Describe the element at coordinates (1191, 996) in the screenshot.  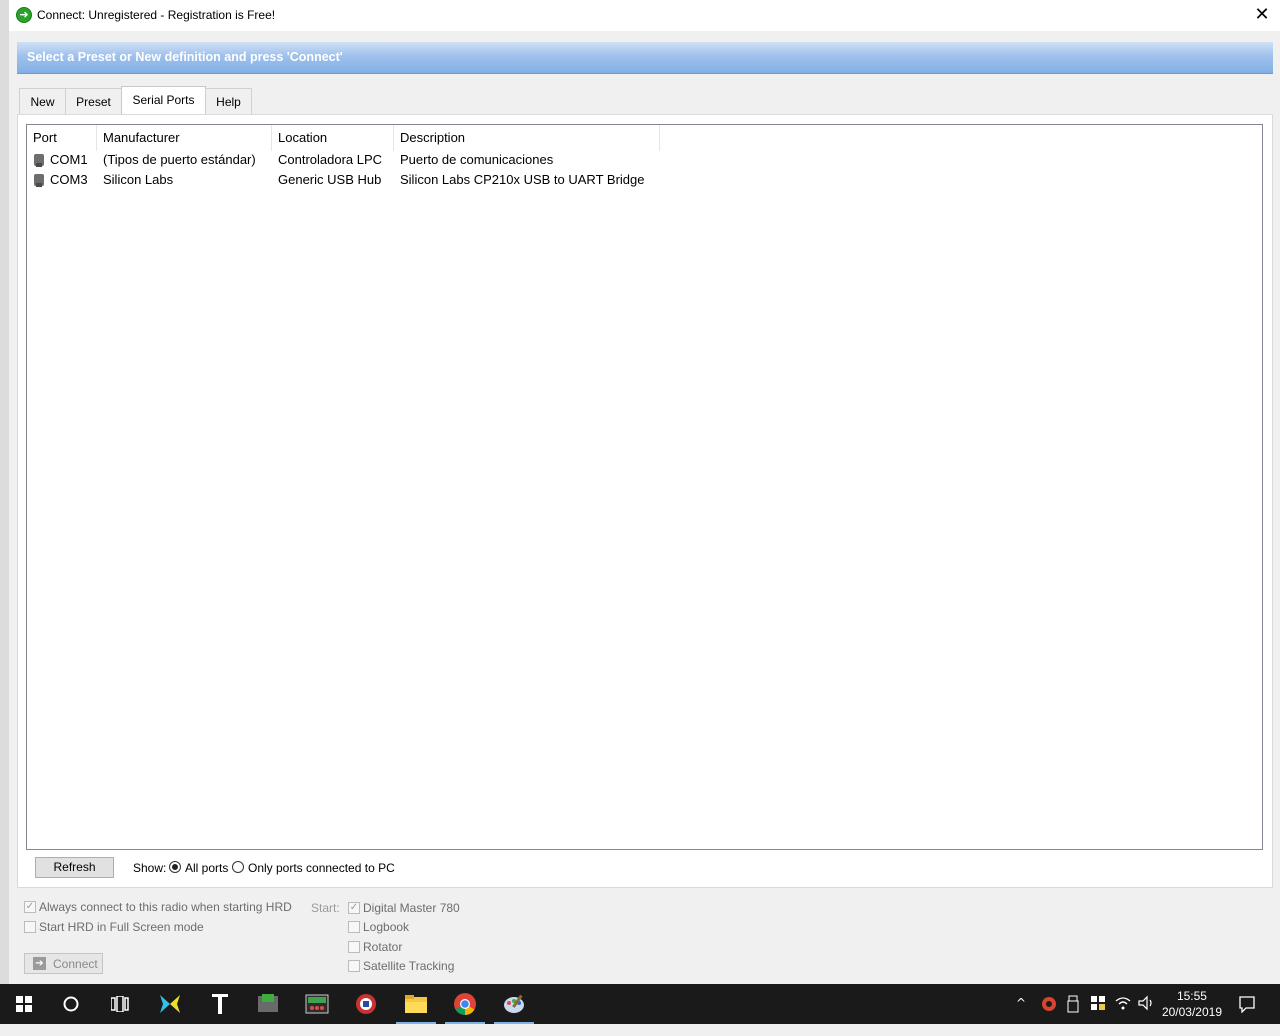
I see `clock-time: 15:55` at that location.